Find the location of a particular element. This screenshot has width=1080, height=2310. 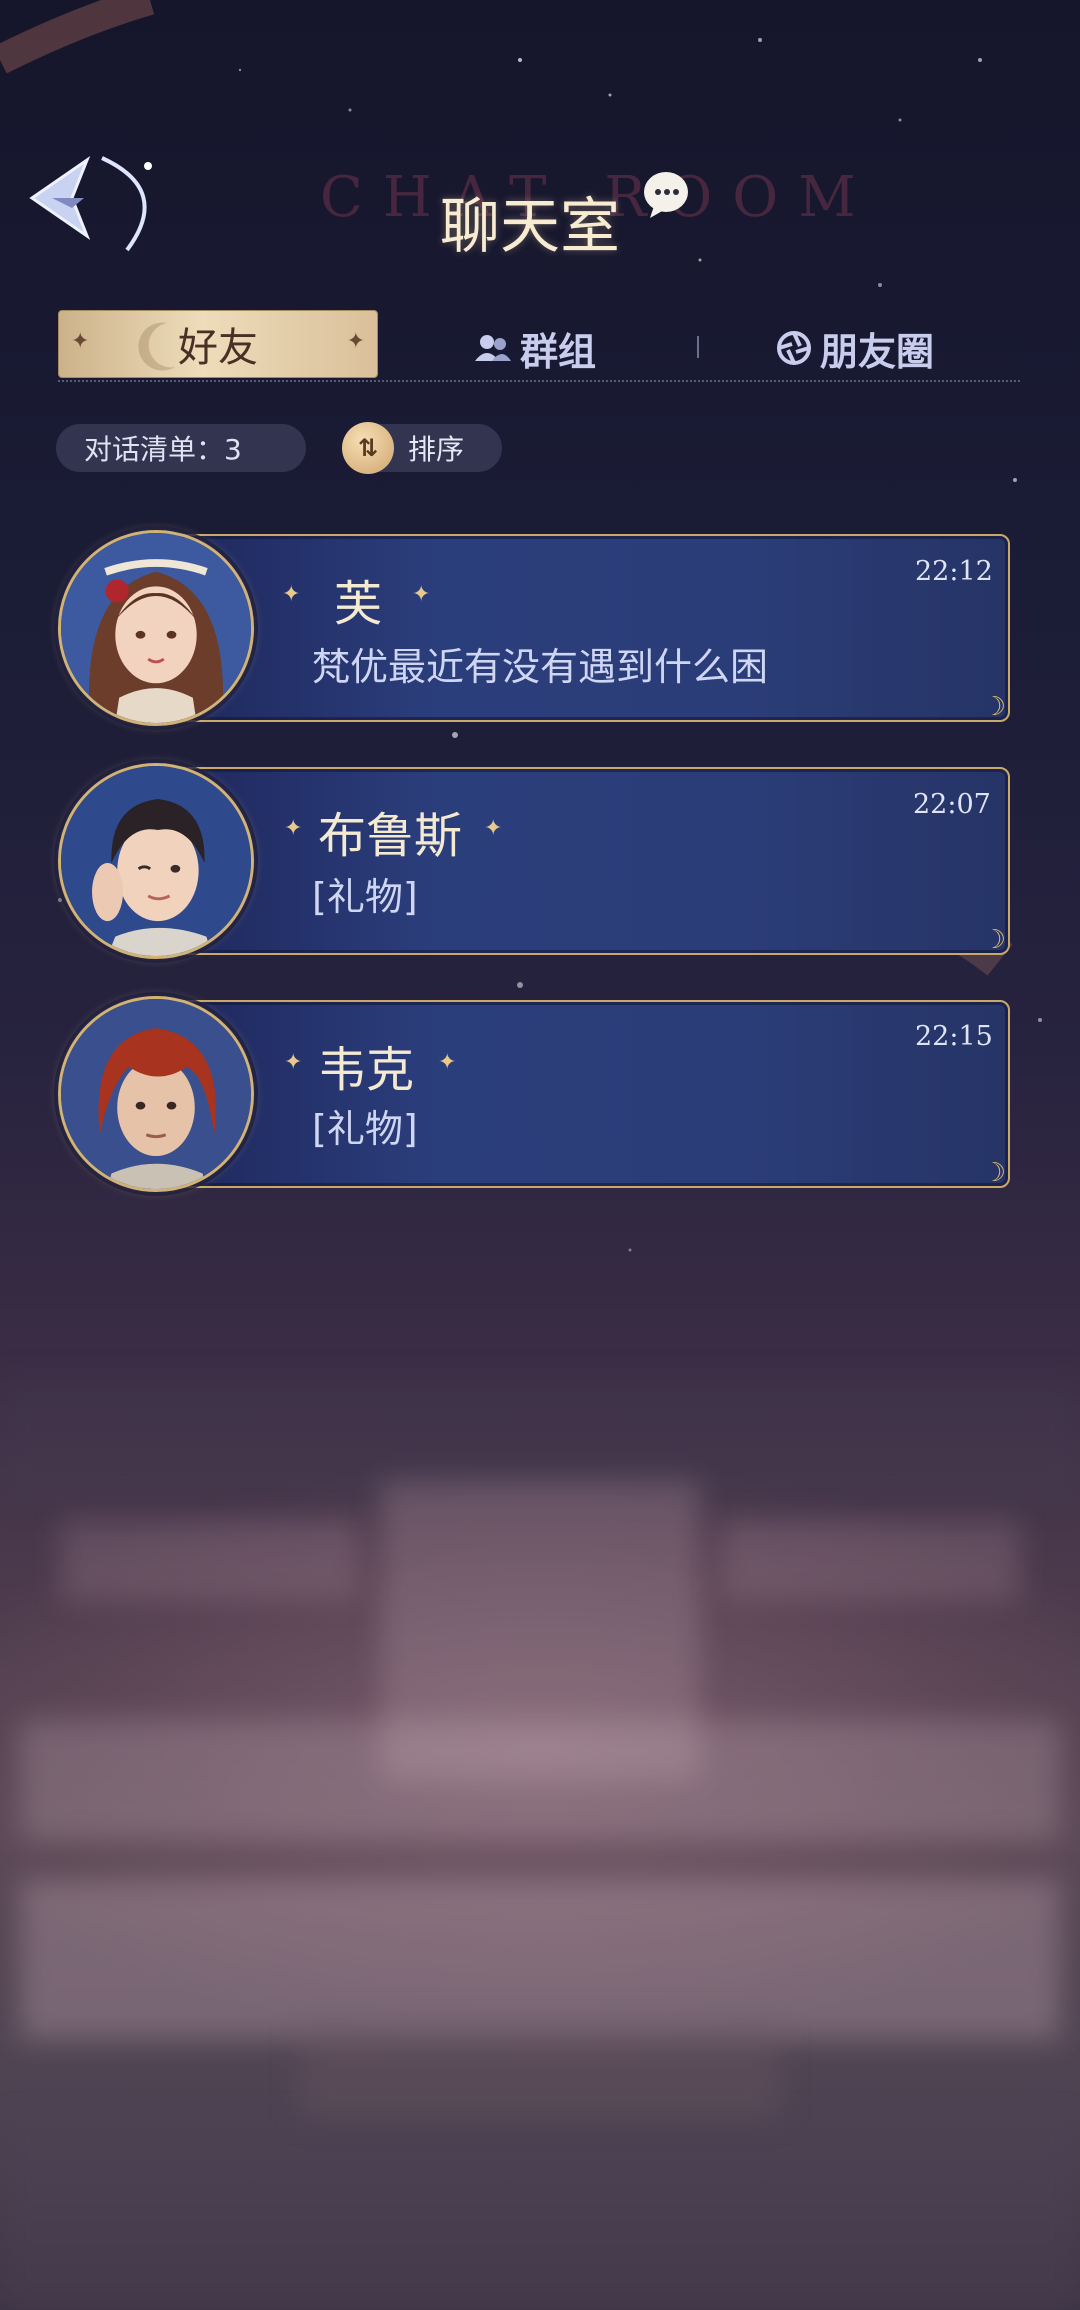

tab-groups: 群组 is located at coordinates (535, 348).